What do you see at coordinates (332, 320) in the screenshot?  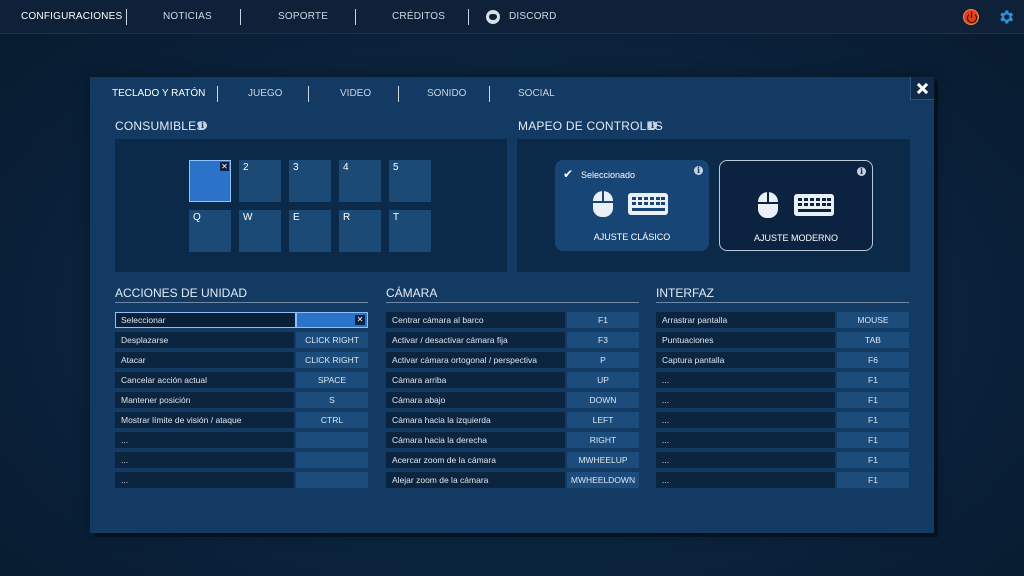 I see `keybind-key-button: ✕` at bounding box center [332, 320].